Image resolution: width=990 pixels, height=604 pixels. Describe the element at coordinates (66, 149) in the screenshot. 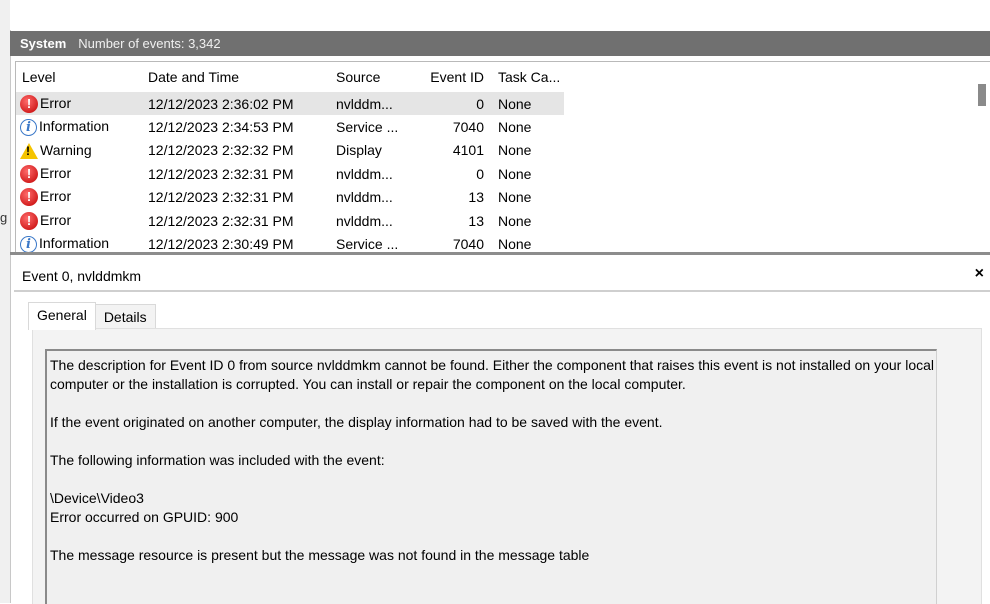

I see `level-text: Warning` at that location.